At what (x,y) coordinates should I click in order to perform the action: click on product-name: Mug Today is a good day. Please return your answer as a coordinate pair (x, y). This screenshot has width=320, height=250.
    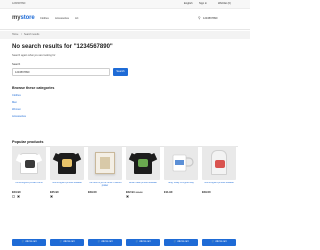
    Looking at the image, I should click on (181, 185).